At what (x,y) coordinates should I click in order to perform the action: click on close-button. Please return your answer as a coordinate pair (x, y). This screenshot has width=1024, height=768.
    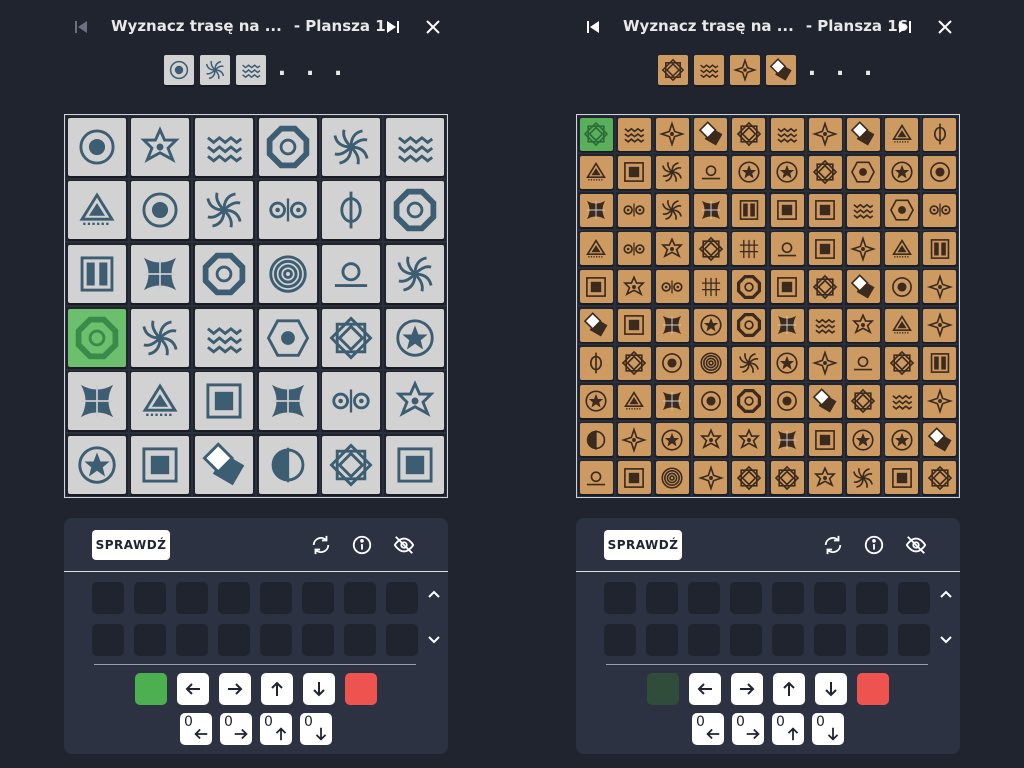
    Looking at the image, I should click on (945, 27).